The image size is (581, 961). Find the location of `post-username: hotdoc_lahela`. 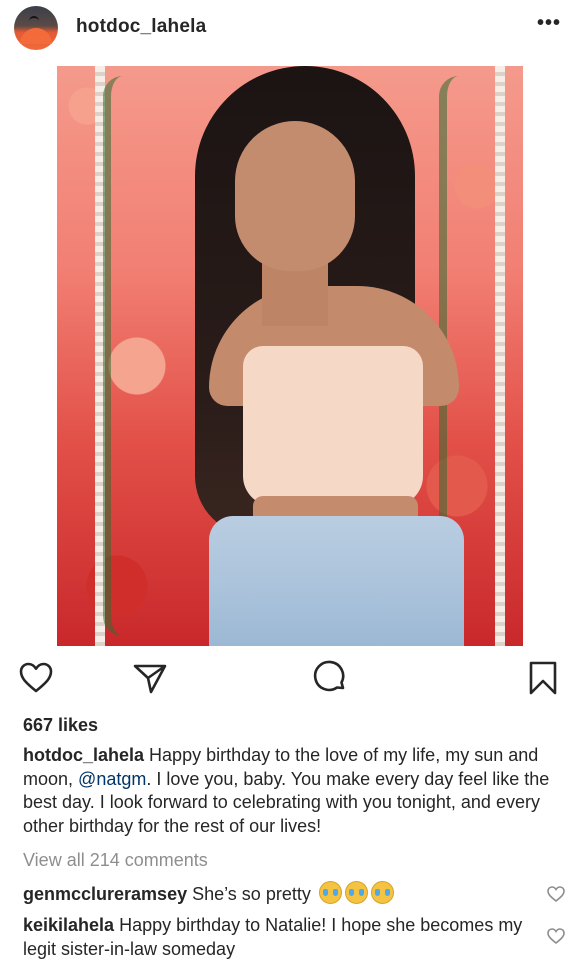

post-username: hotdoc_lahela is located at coordinates (141, 27).